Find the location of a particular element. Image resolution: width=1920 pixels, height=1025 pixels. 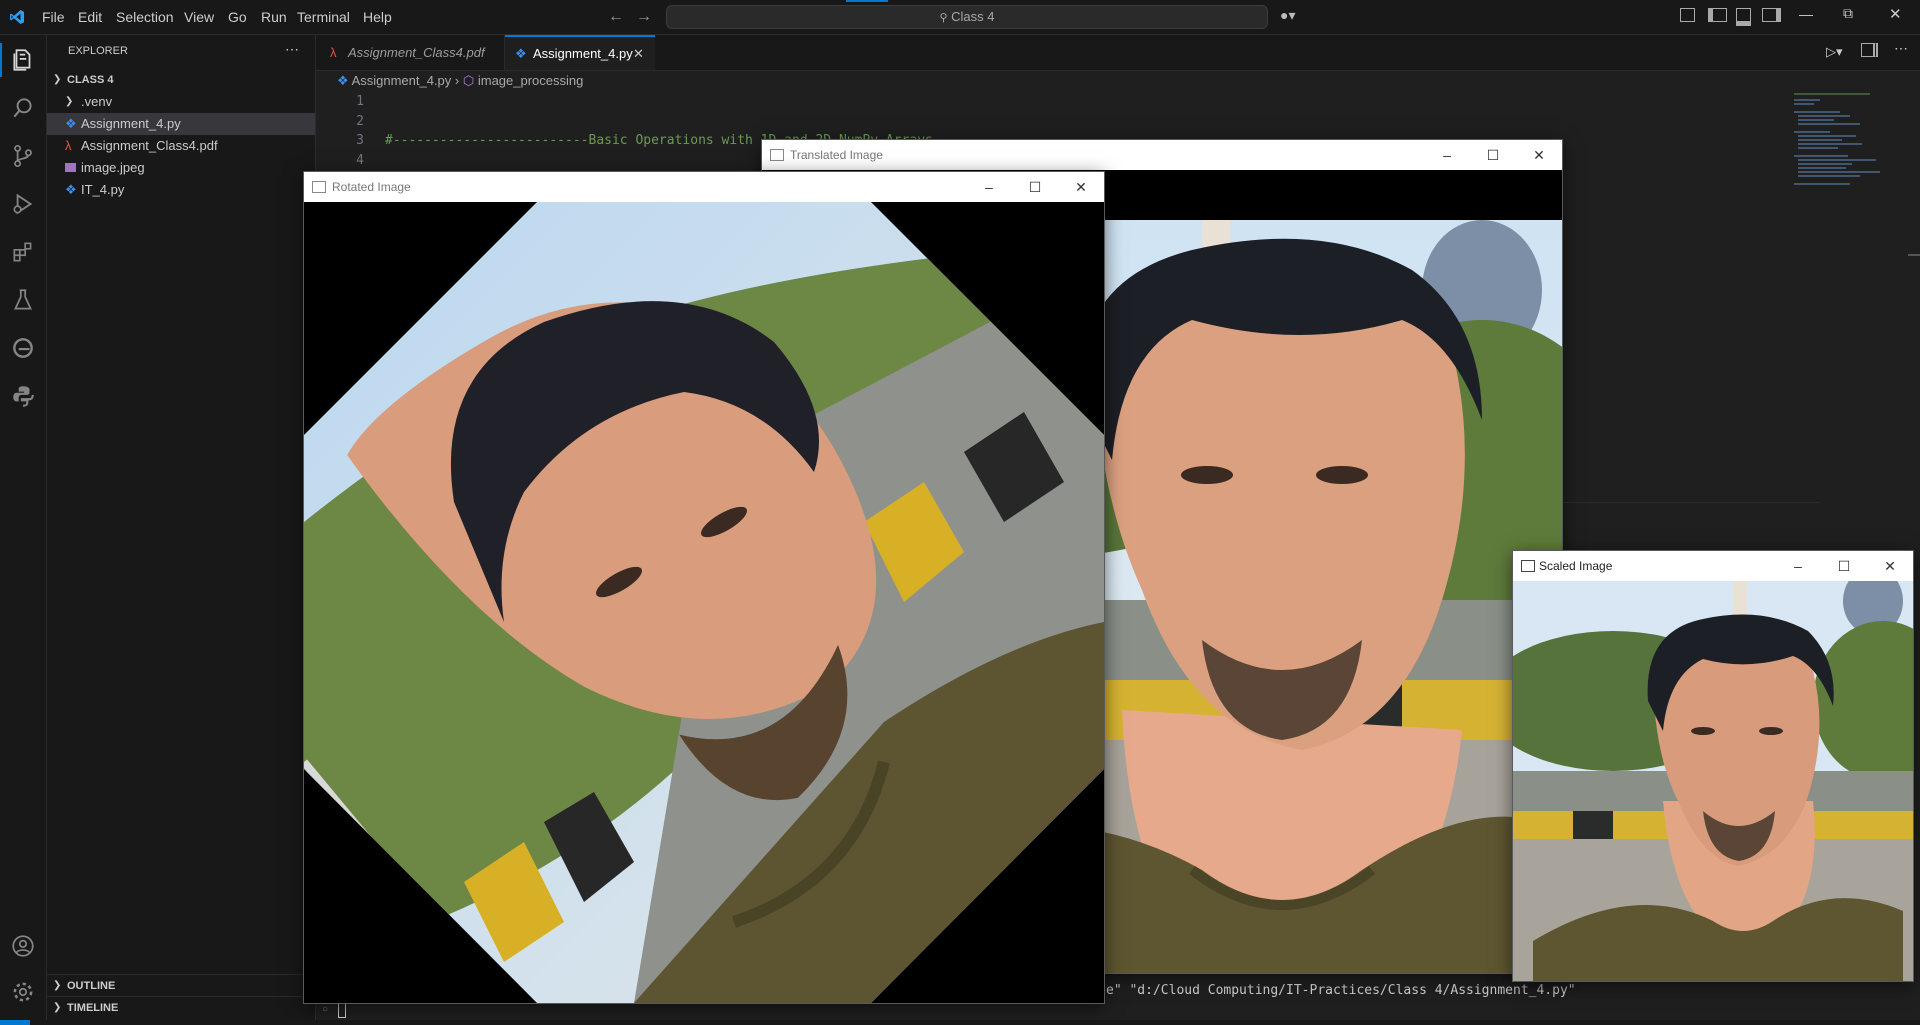

folder-label: CLASS 4 is located at coordinates (90, 80).